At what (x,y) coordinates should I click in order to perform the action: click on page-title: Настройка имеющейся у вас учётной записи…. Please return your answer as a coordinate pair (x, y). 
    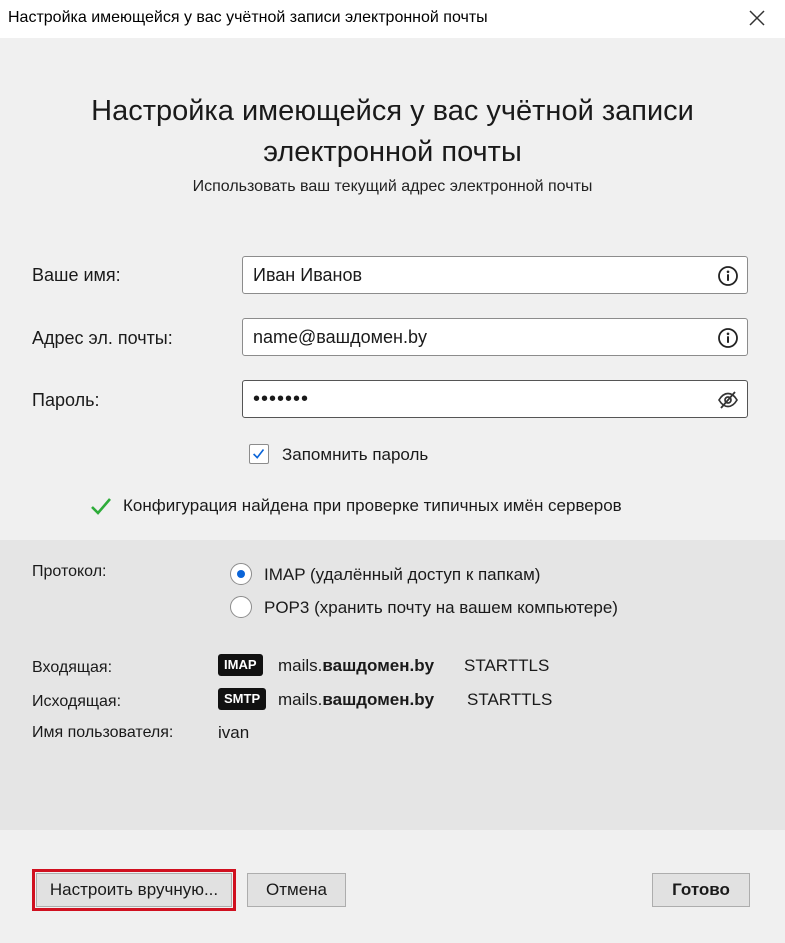
    Looking at the image, I should click on (392, 132).